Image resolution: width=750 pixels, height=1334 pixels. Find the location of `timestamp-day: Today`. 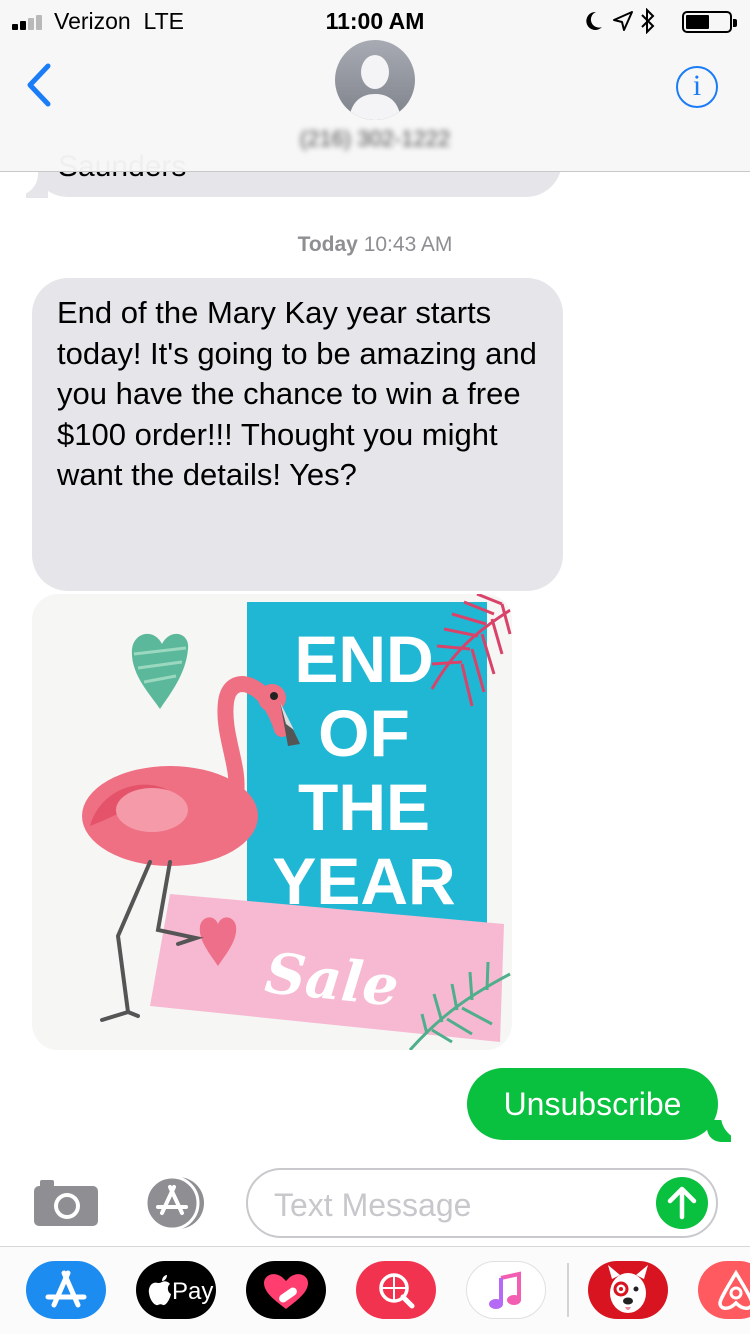

timestamp-day: Today is located at coordinates (327, 244).